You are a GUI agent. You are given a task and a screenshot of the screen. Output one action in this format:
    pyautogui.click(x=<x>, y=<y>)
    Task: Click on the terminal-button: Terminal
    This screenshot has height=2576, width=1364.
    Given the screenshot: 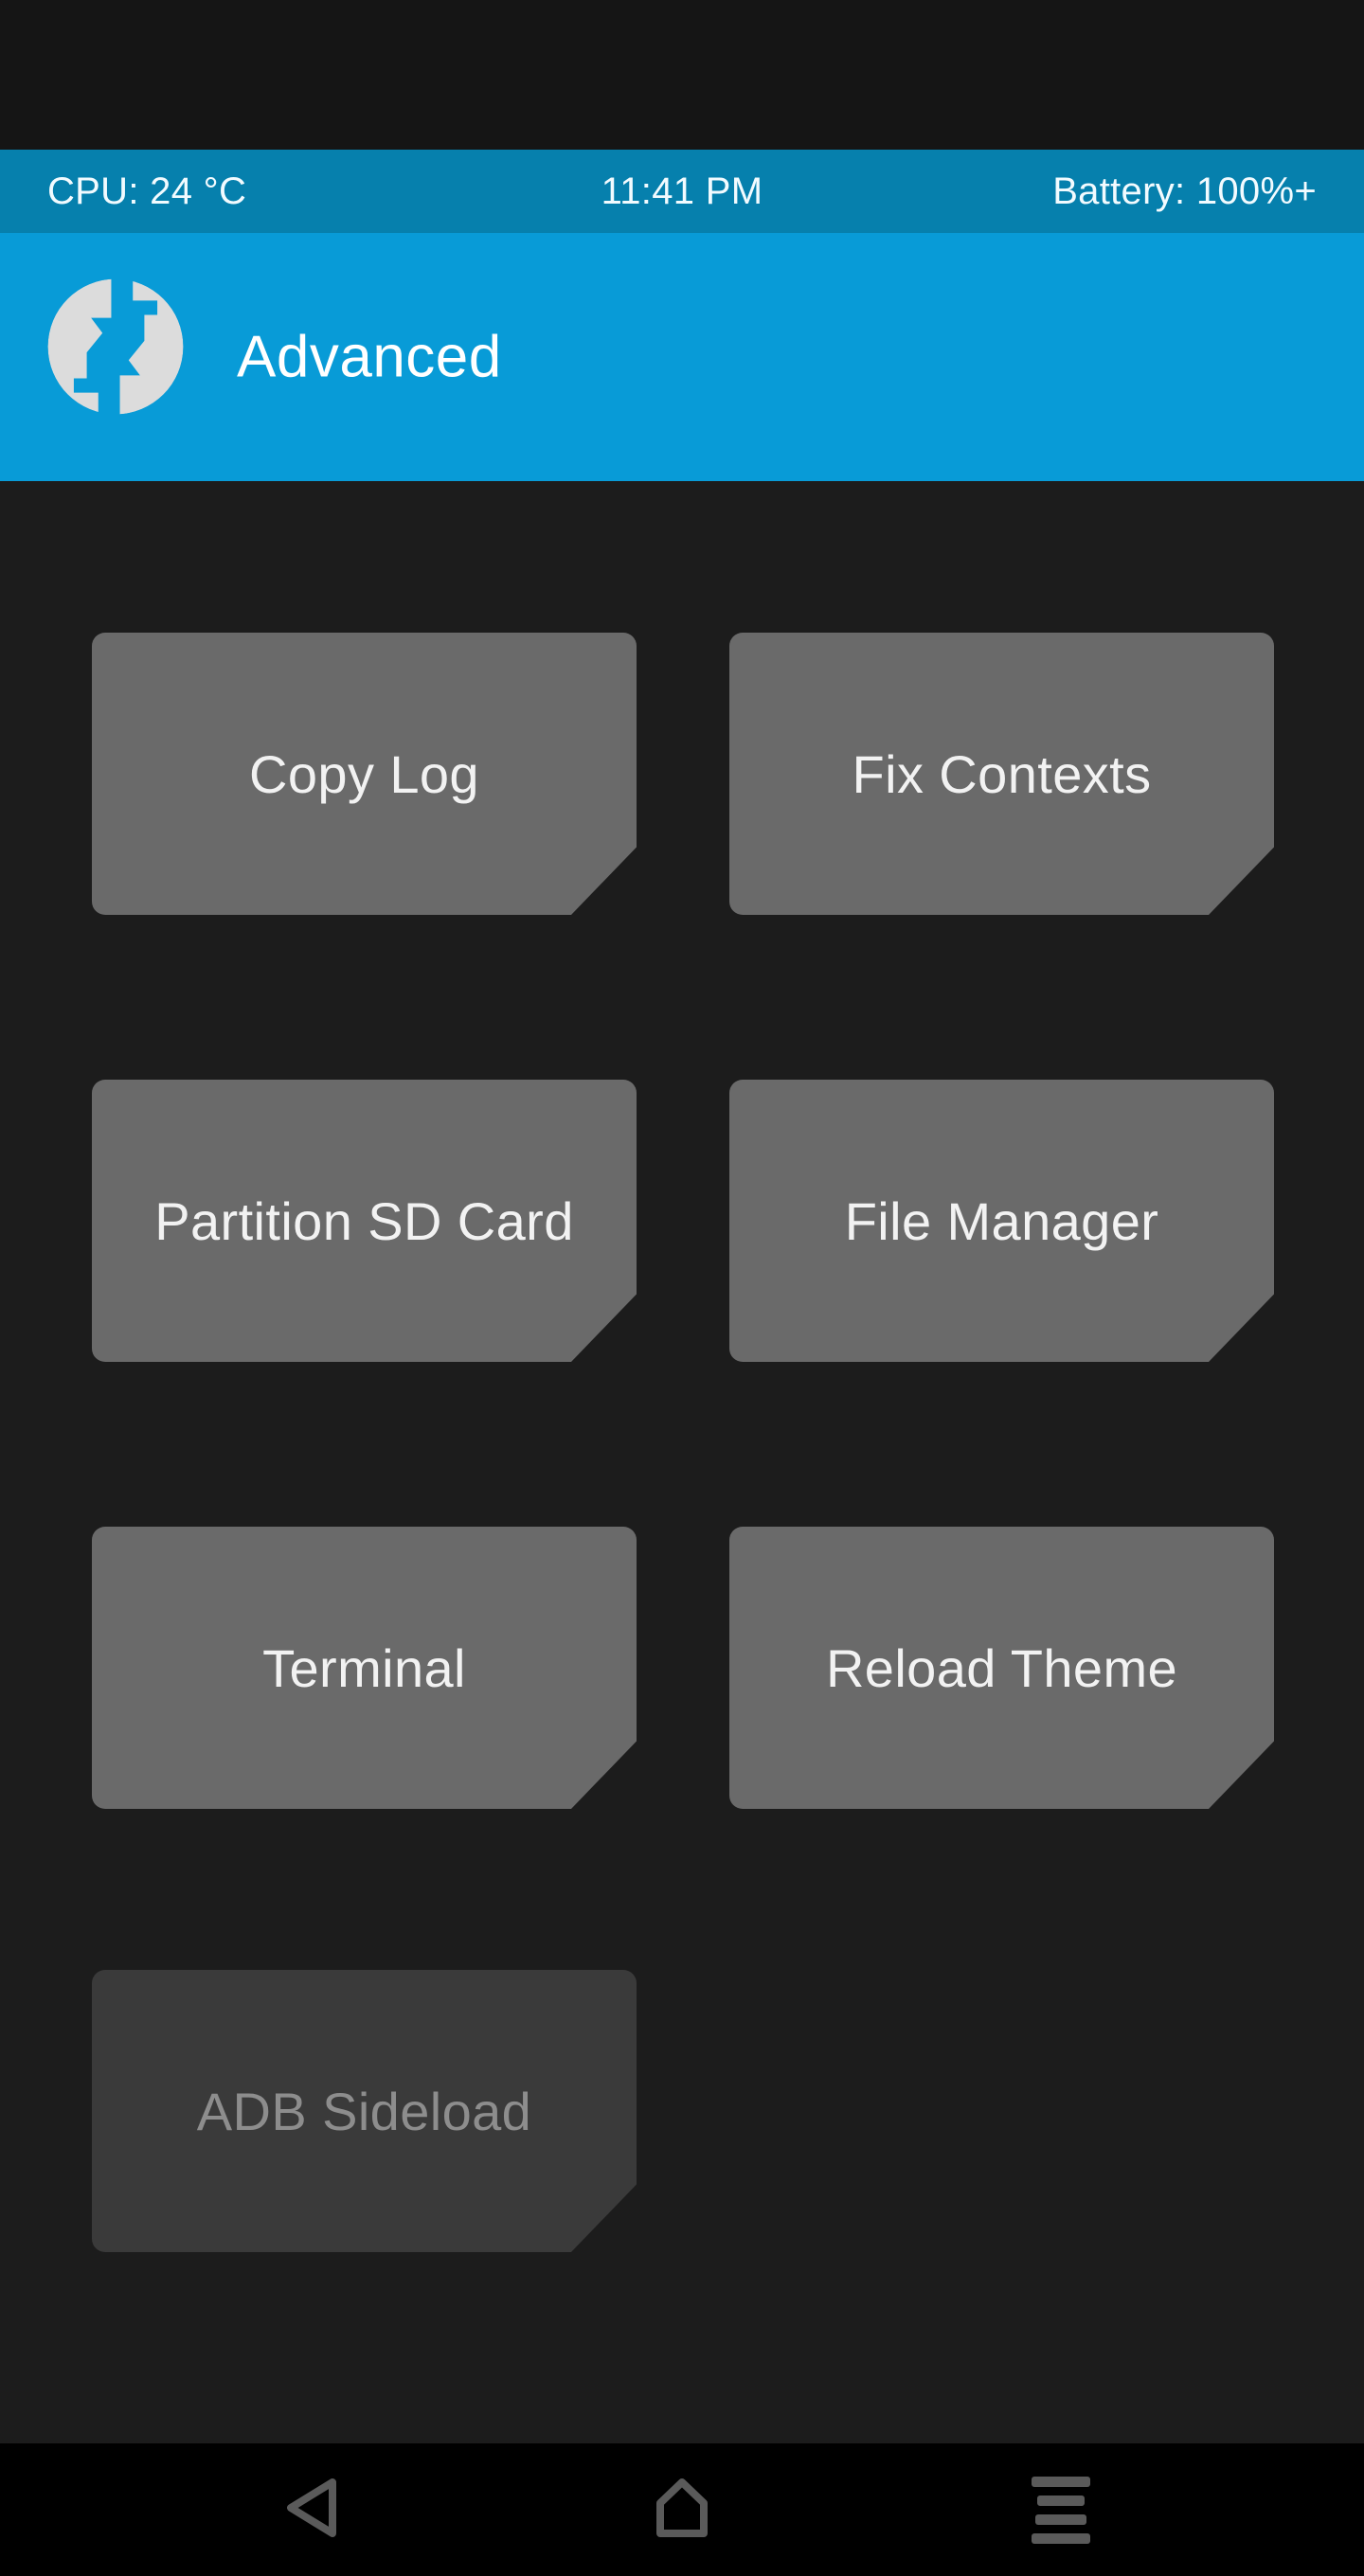 What is the action you would take?
    pyautogui.click(x=364, y=1668)
    